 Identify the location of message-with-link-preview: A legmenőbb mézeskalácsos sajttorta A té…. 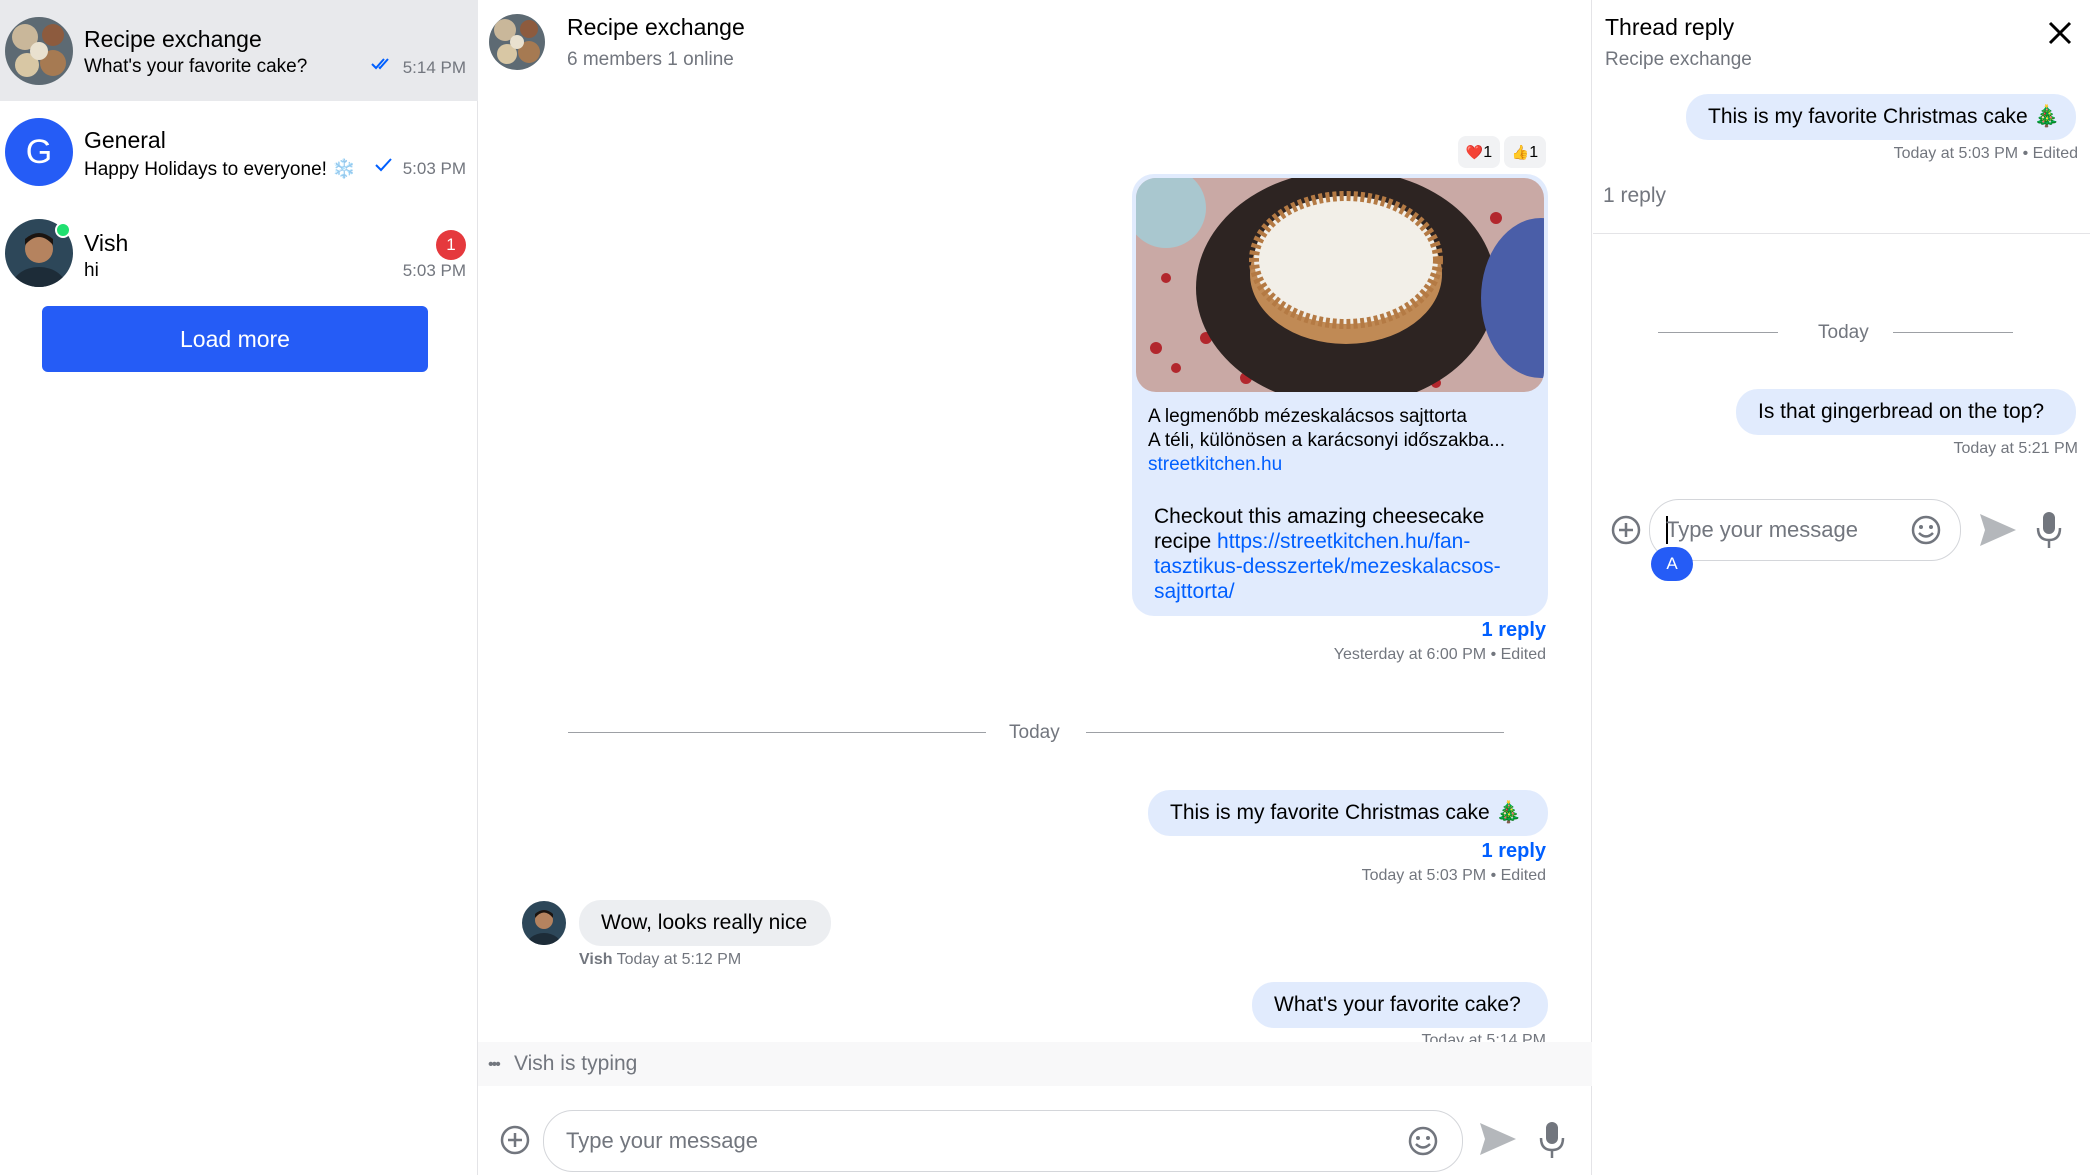
(1340, 395).